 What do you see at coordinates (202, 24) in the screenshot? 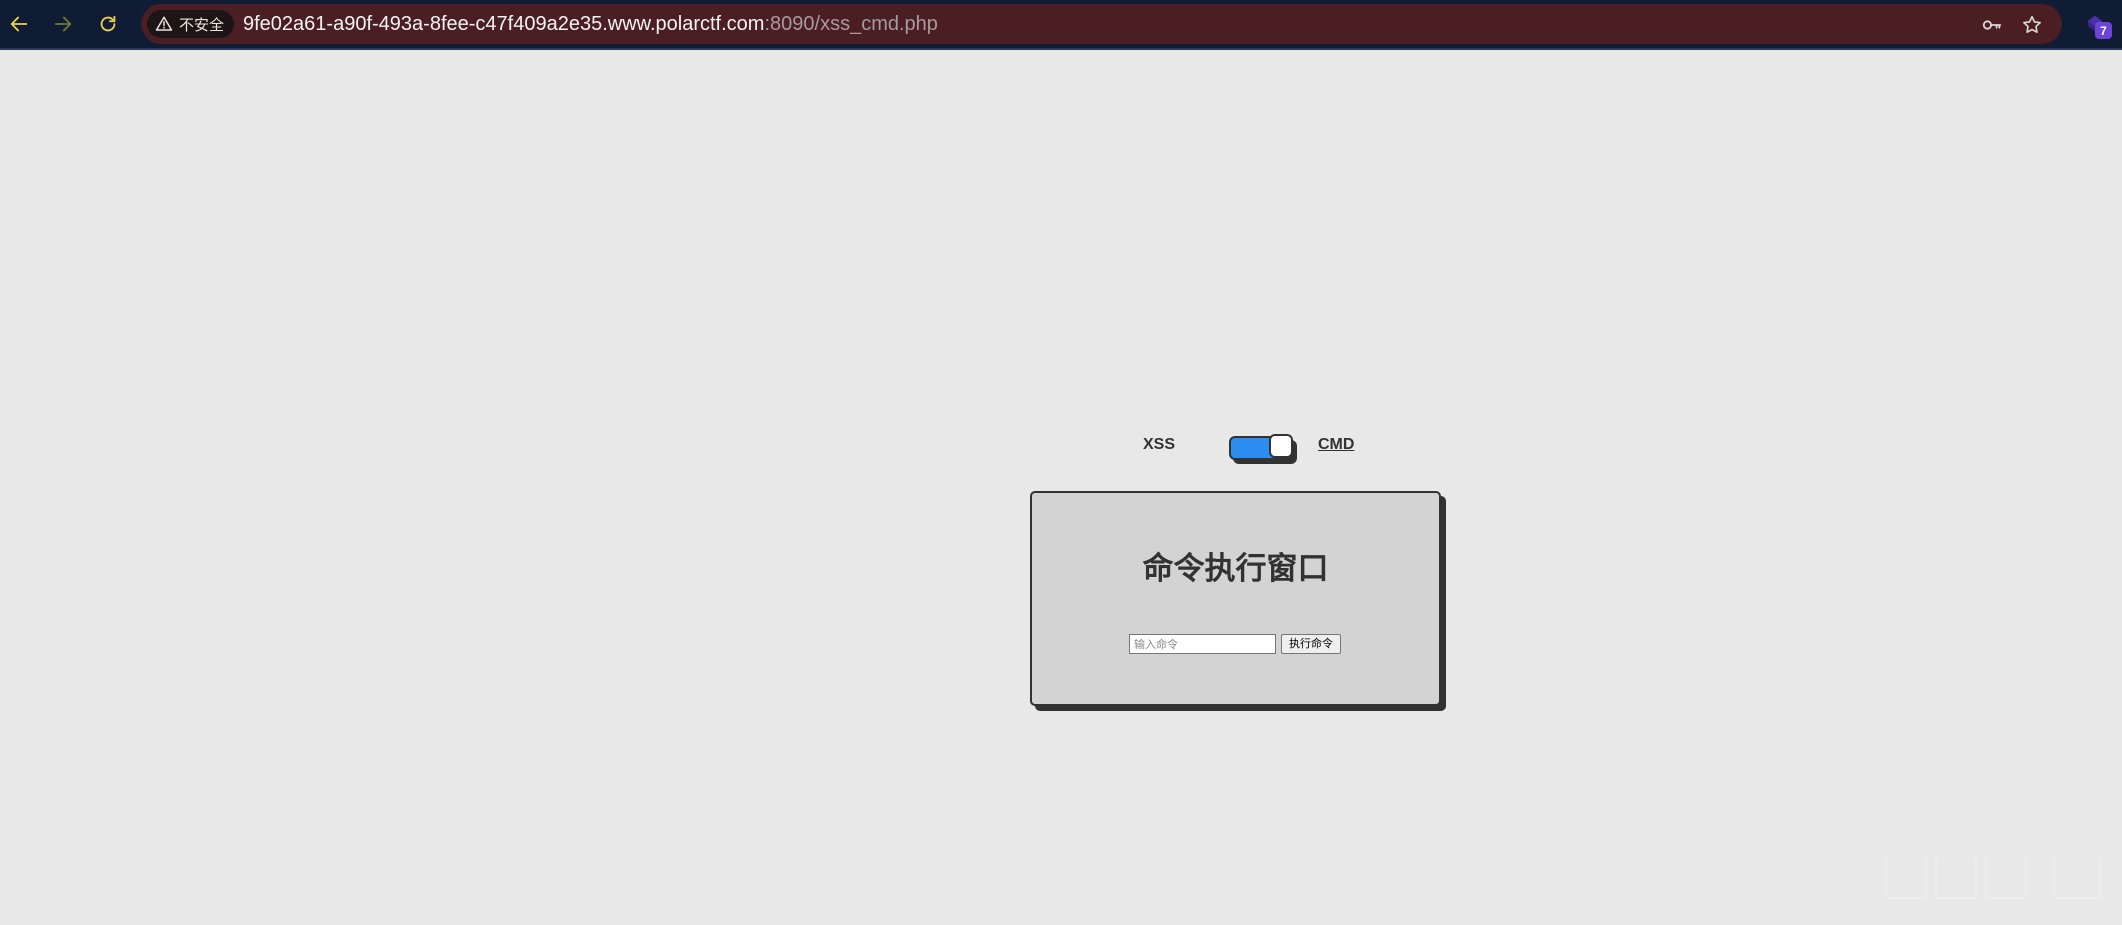
I see `security-label: 不安全` at bounding box center [202, 24].